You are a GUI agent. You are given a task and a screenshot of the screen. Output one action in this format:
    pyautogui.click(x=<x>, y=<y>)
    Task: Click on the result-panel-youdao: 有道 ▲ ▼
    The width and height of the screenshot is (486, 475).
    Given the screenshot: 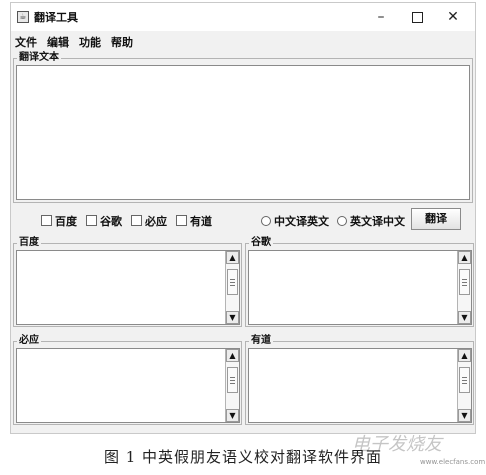 What is the action you would take?
    pyautogui.click(x=359, y=379)
    